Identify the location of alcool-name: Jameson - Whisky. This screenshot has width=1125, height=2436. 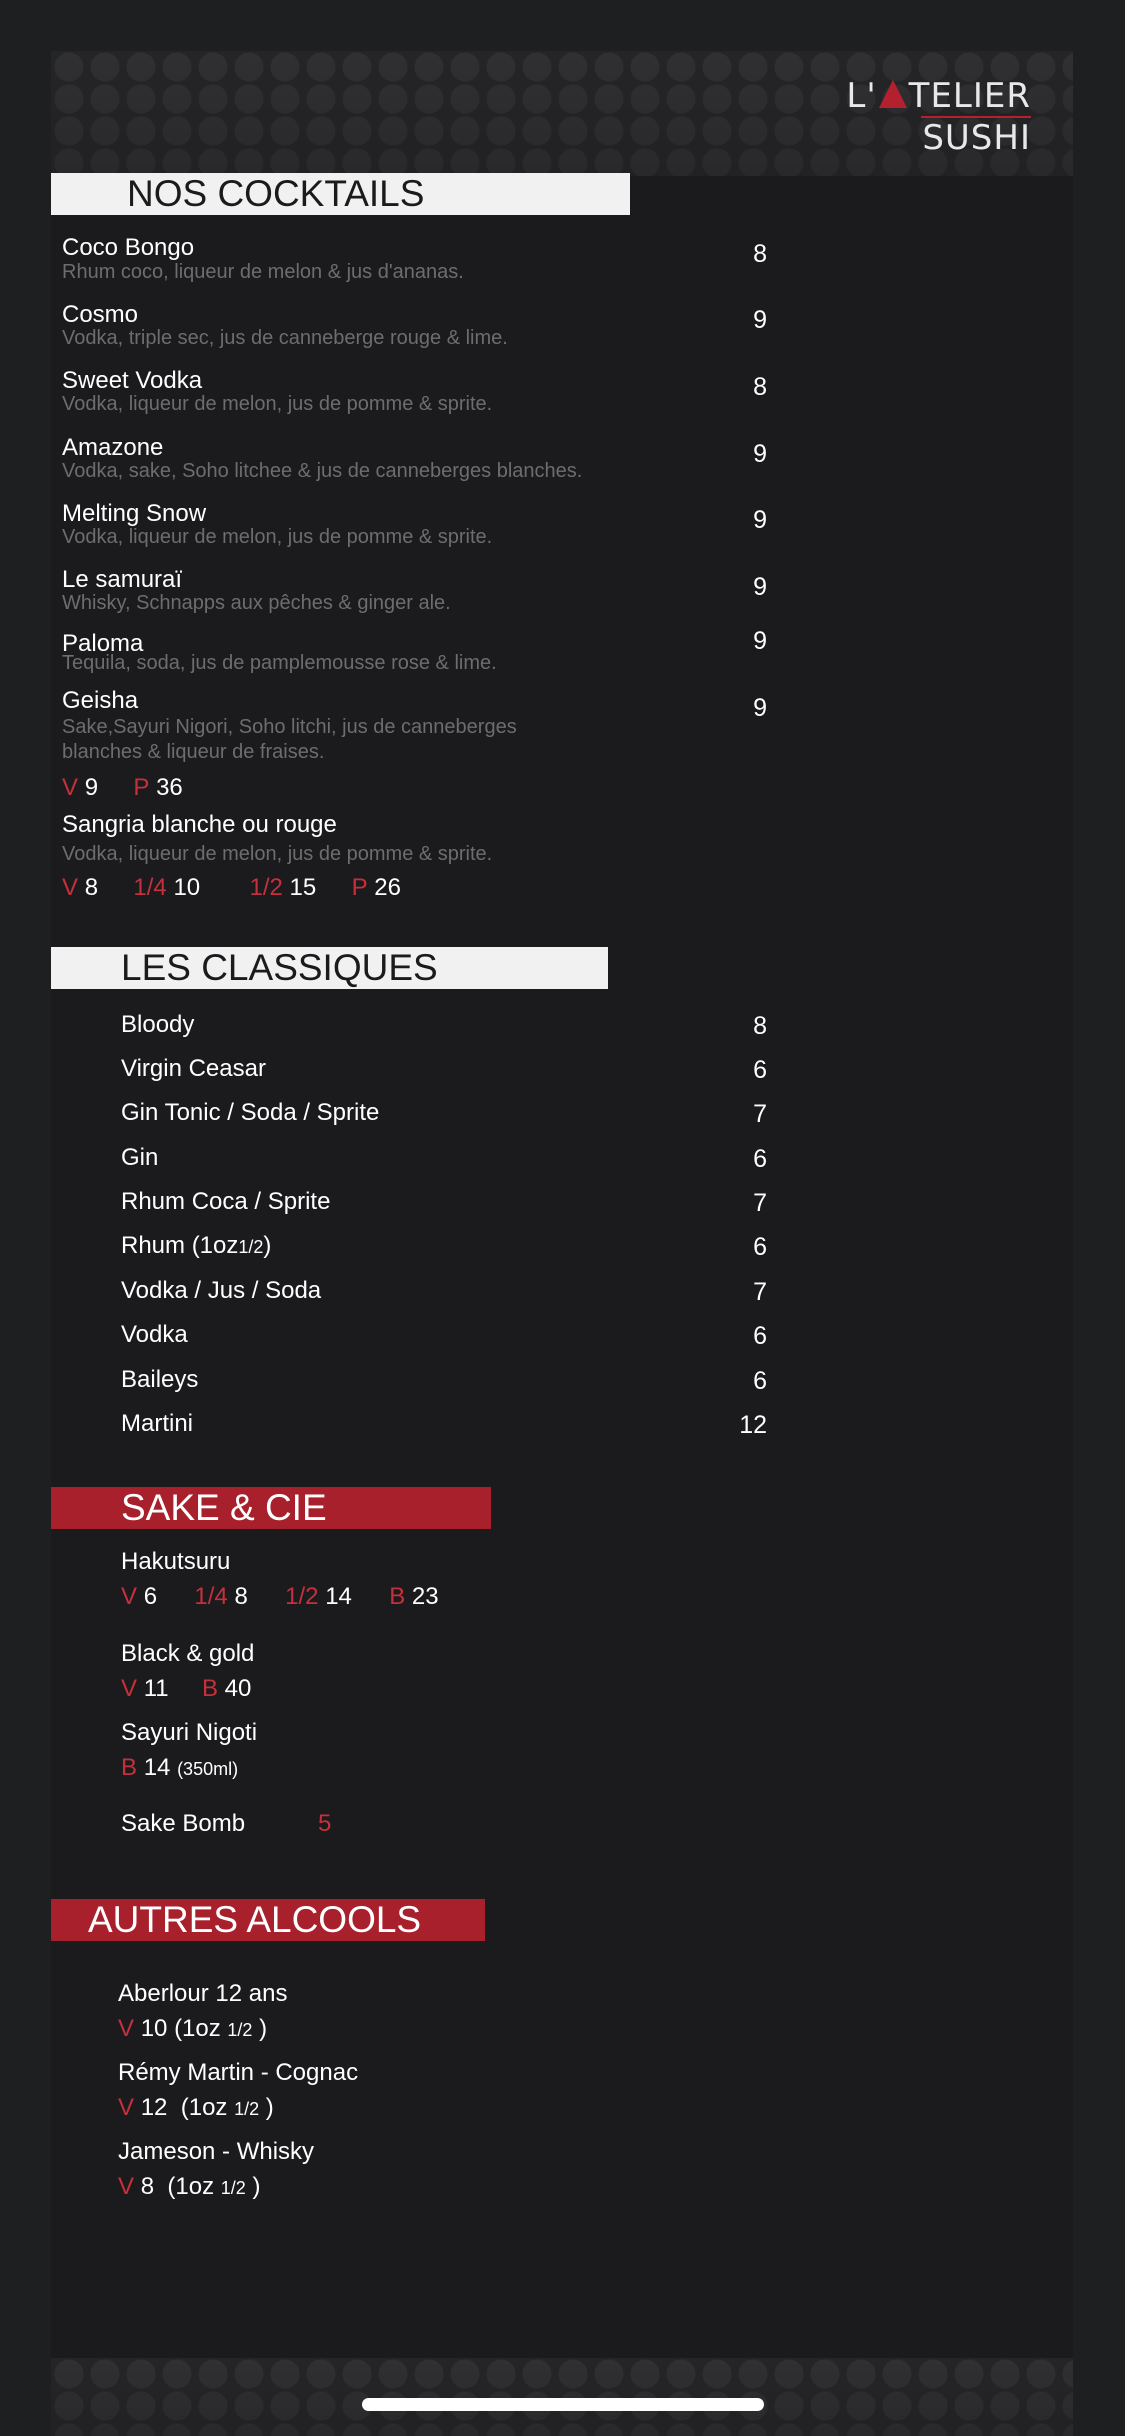
(216, 2151).